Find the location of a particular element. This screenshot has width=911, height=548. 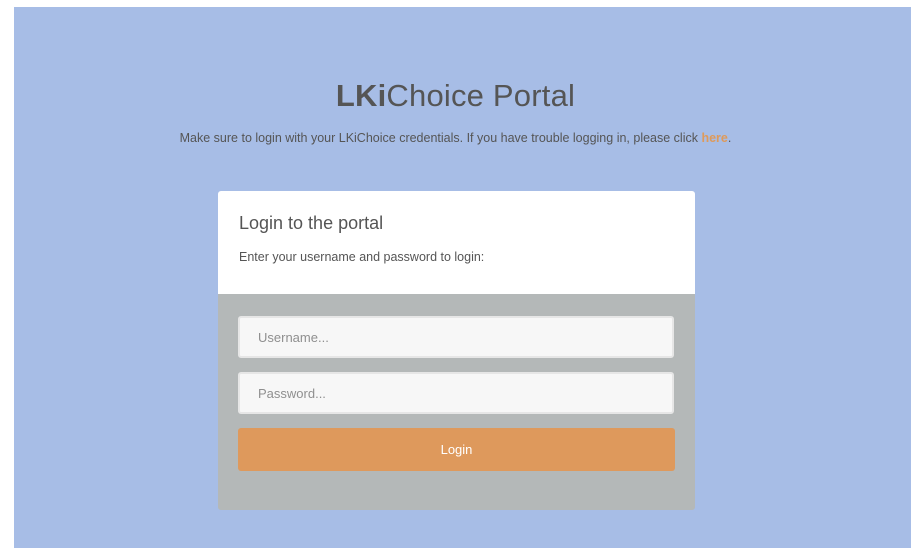

title-brand-bold: LKi is located at coordinates (361, 95).